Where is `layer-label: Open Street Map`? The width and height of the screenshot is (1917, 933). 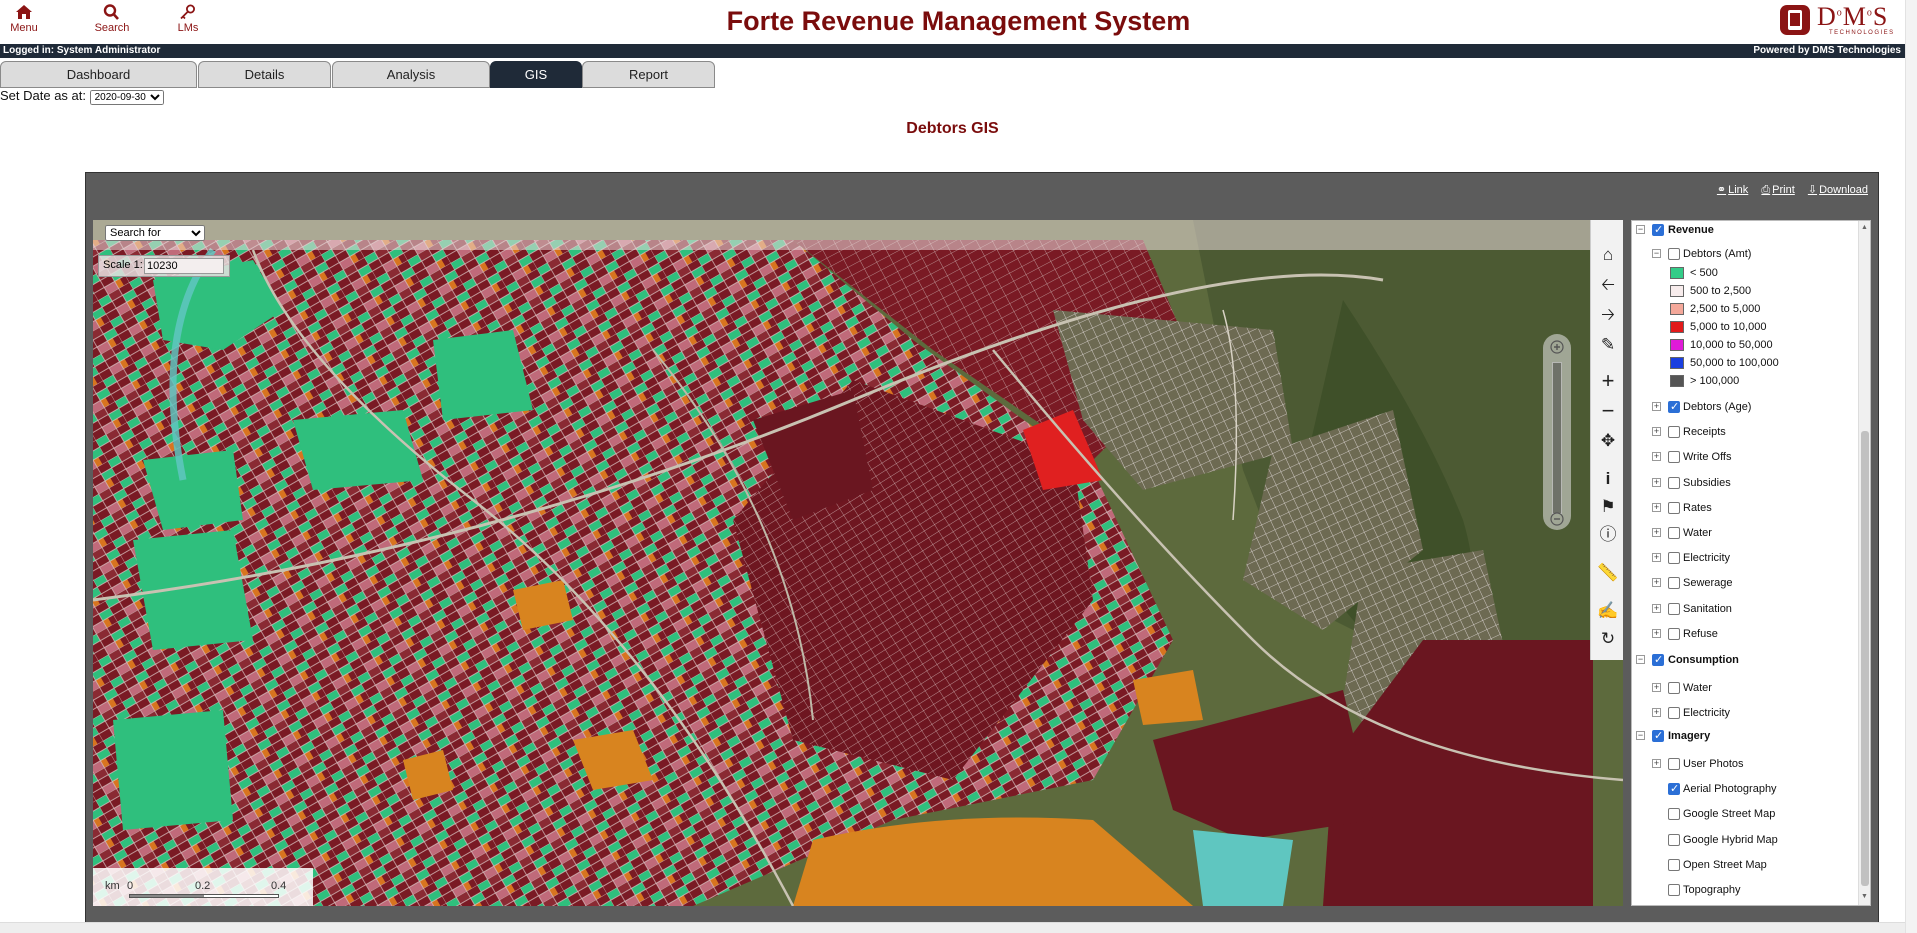
layer-label: Open Street Map is located at coordinates (1725, 864).